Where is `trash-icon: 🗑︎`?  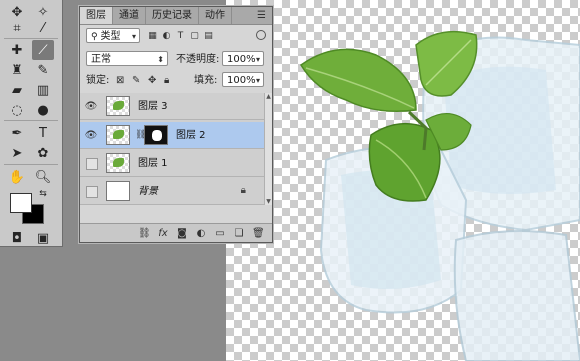
trash-icon: 🗑︎ is located at coordinates (258, 233).